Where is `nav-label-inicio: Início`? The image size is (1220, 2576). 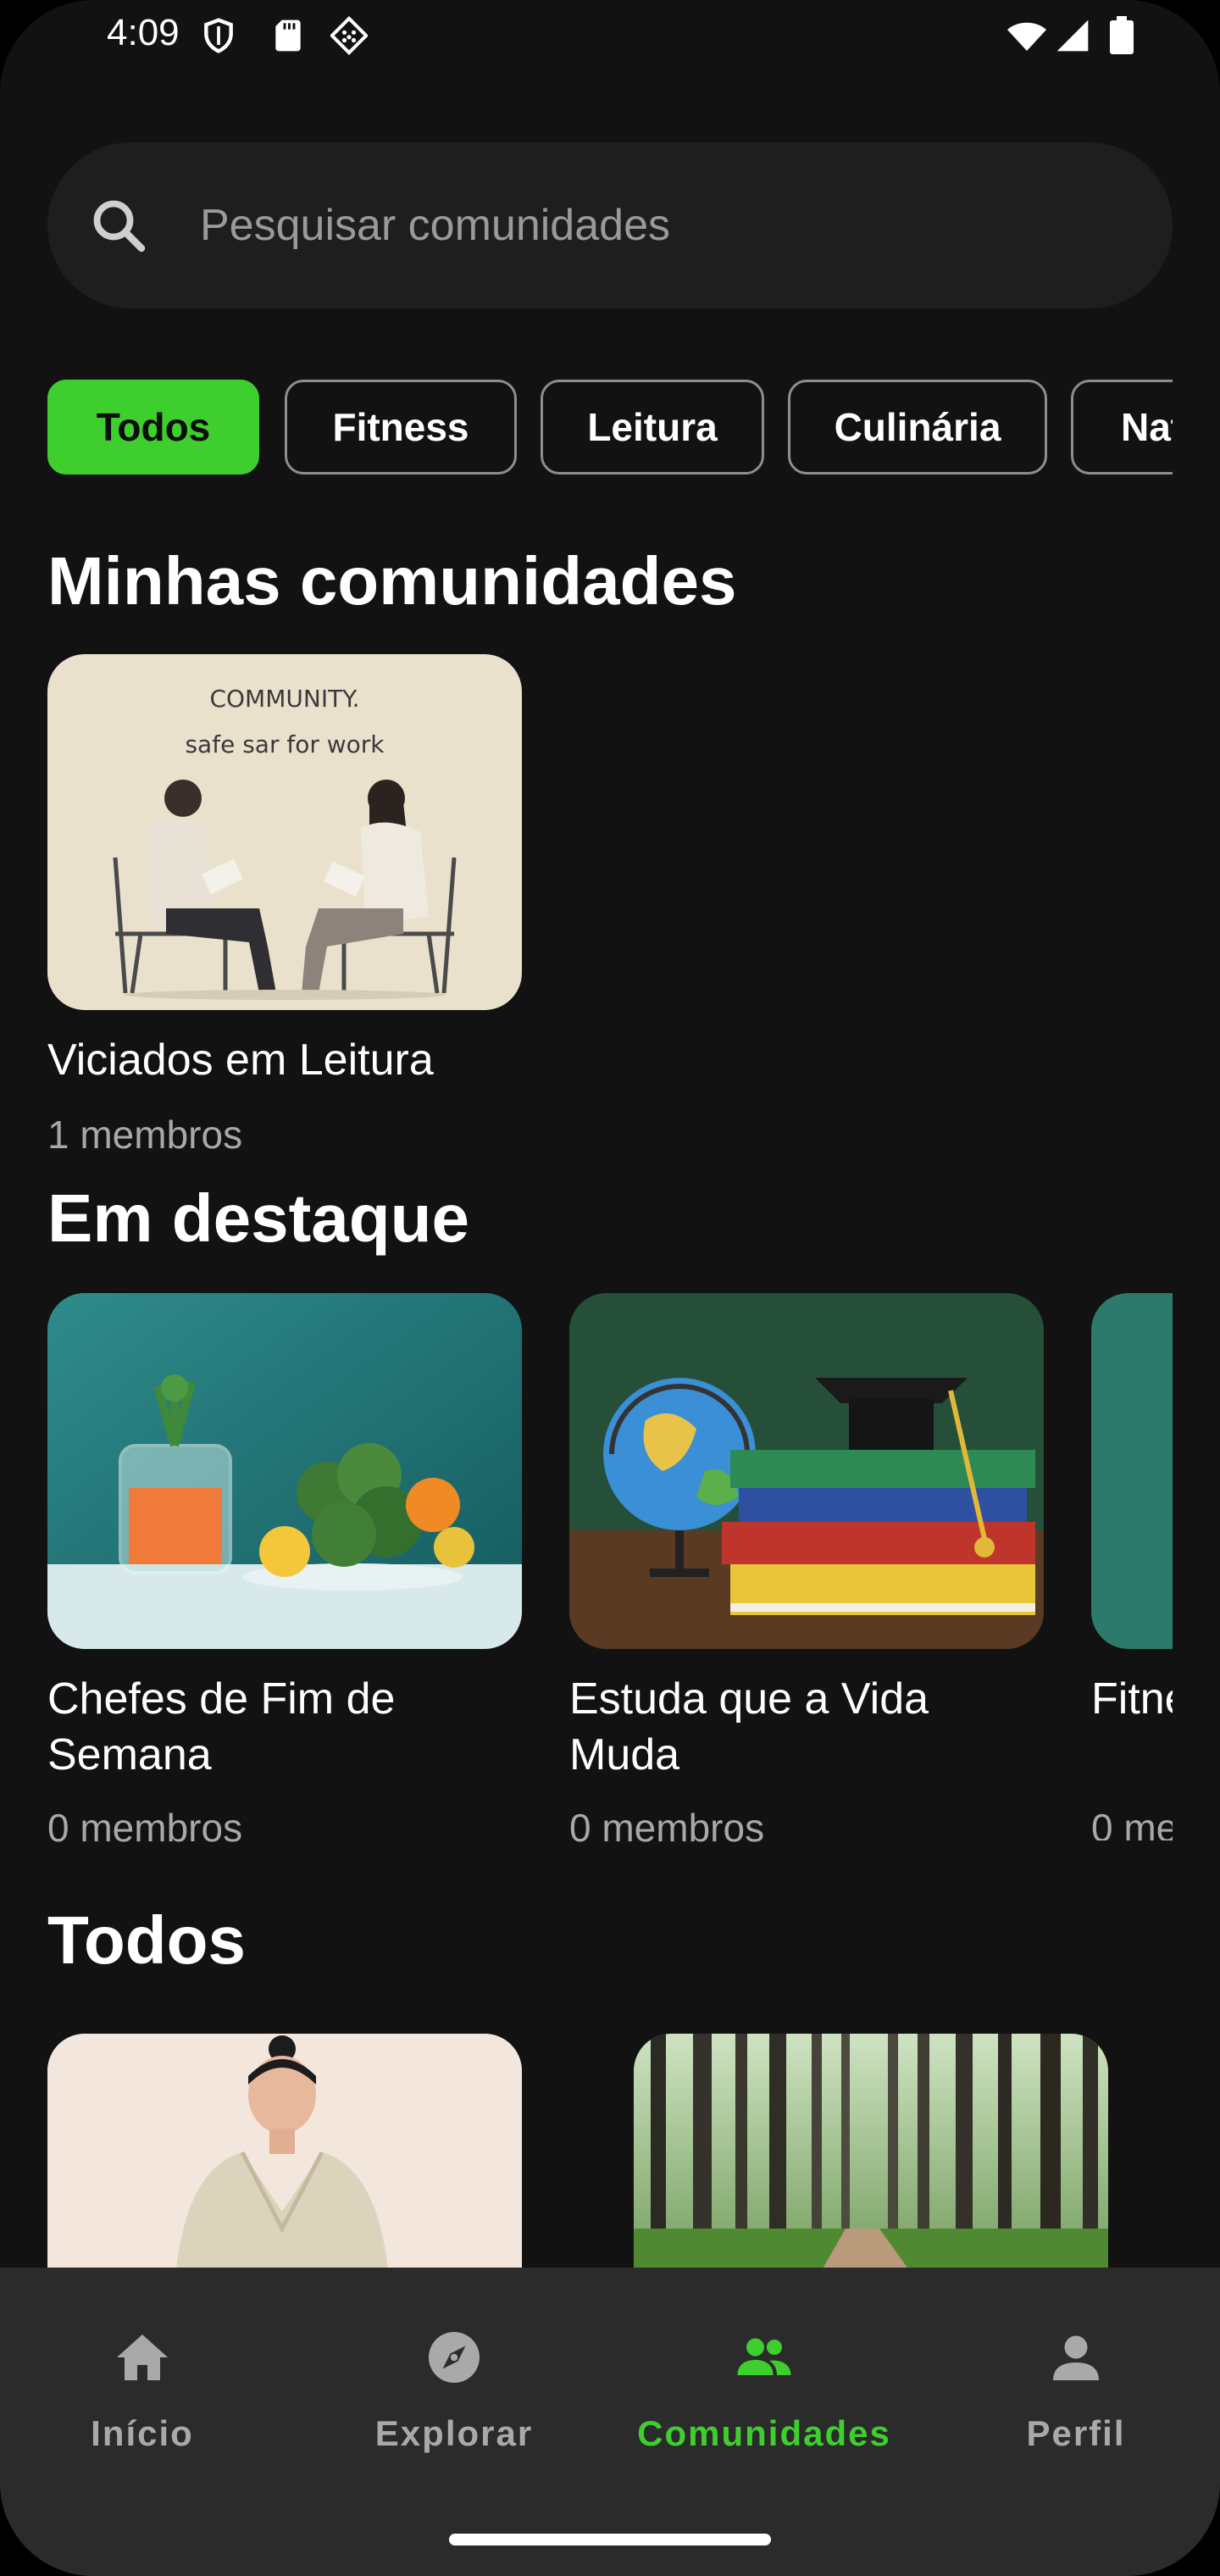
nav-label-inicio: Início is located at coordinates (142, 2433).